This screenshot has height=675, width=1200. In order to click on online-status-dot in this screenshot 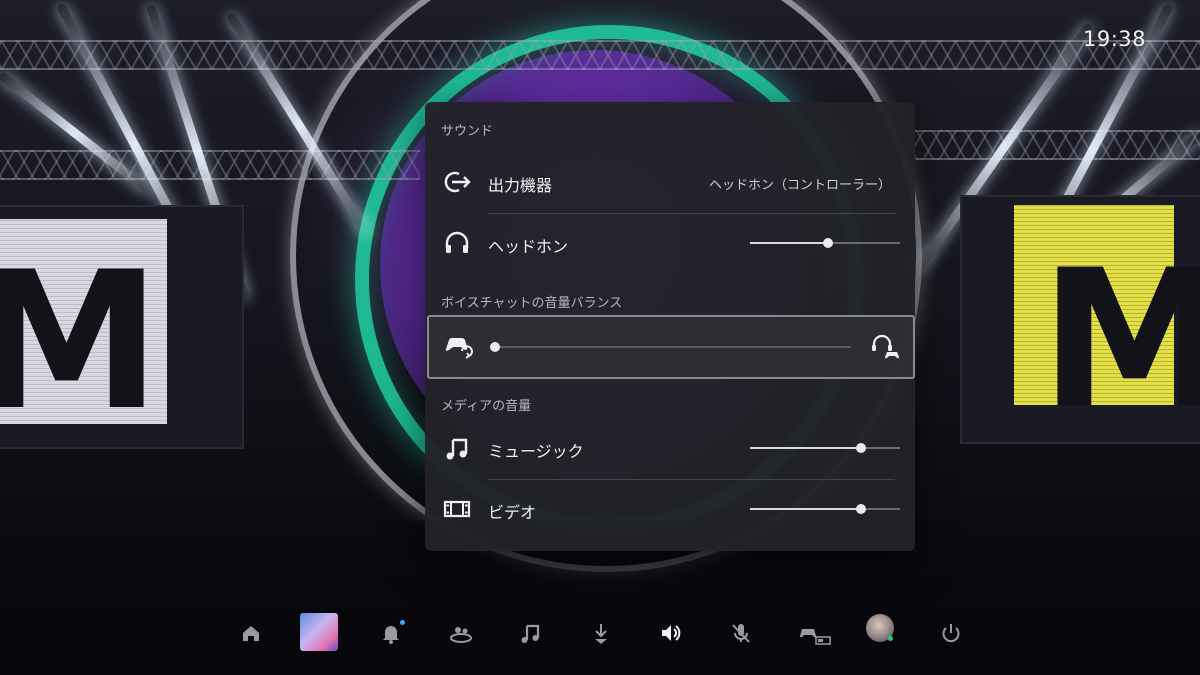, I will do `click(890, 638)`.